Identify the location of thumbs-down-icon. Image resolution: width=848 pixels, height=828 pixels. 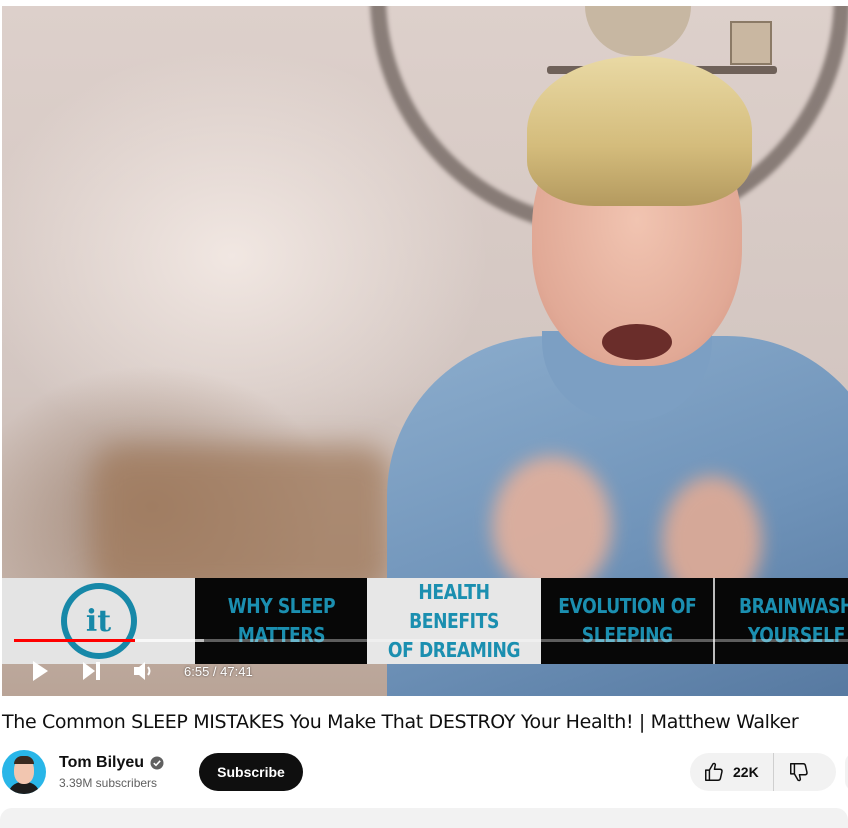
(798, 772).